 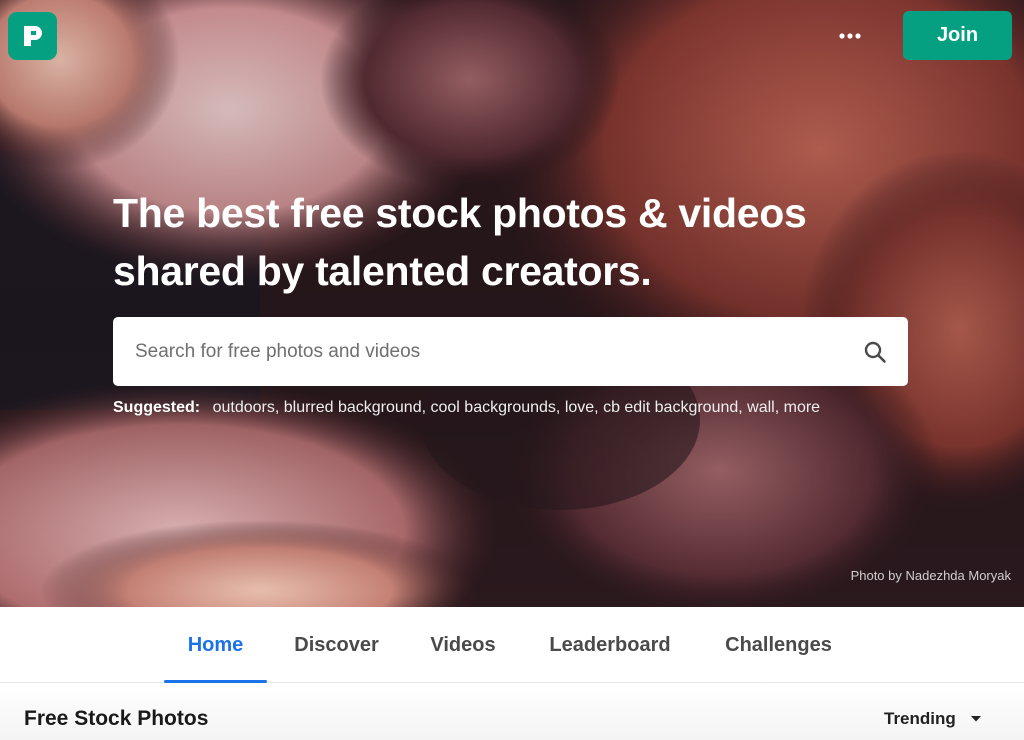 I want to click on sort-dropdown: Trending, so click(x=933, y=719).